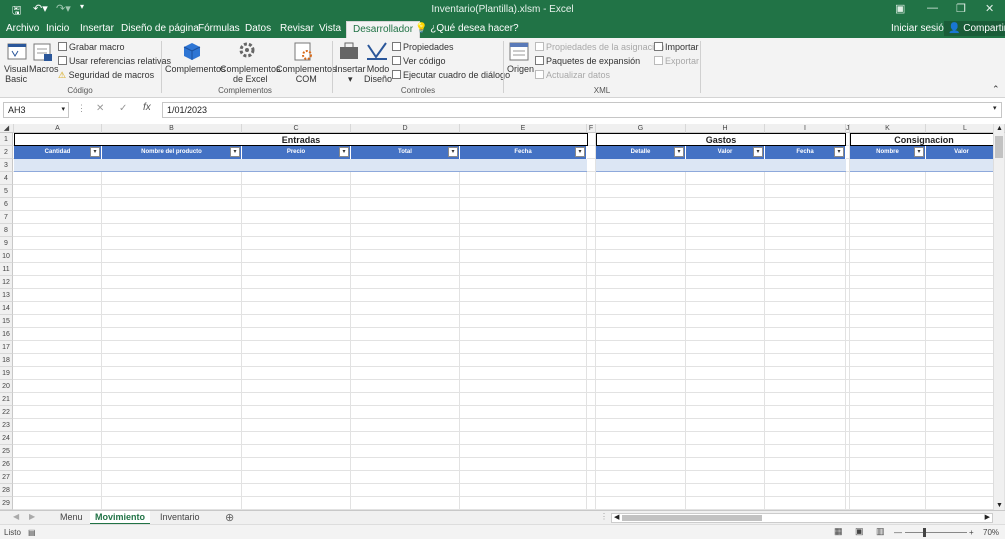  Describe the element at coordinates (7, 128) in the screenshot. I see `select-all-corner: ◢` at that location.